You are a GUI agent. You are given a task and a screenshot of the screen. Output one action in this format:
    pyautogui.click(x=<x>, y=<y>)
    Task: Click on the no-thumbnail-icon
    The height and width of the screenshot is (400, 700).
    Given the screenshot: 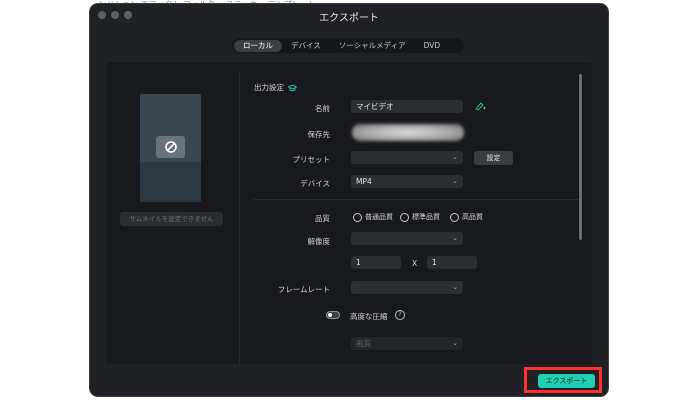 What is the action you would take?
    pyautogui.click(x=170, y=147)
    